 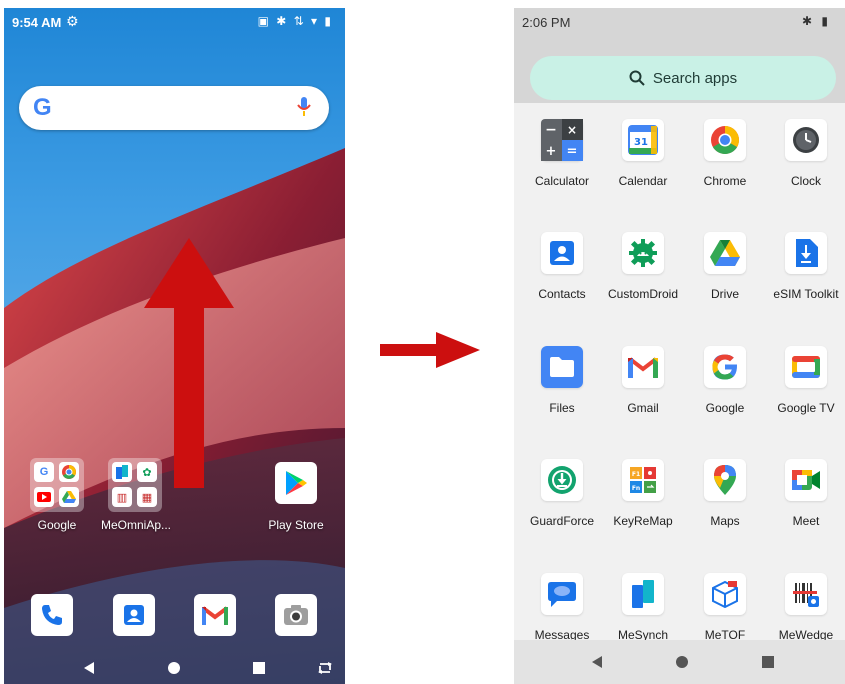 What do you see at coordinates (725, 480) in the screenshot?
I see `maps-icon` at bounding box center [725, 480].